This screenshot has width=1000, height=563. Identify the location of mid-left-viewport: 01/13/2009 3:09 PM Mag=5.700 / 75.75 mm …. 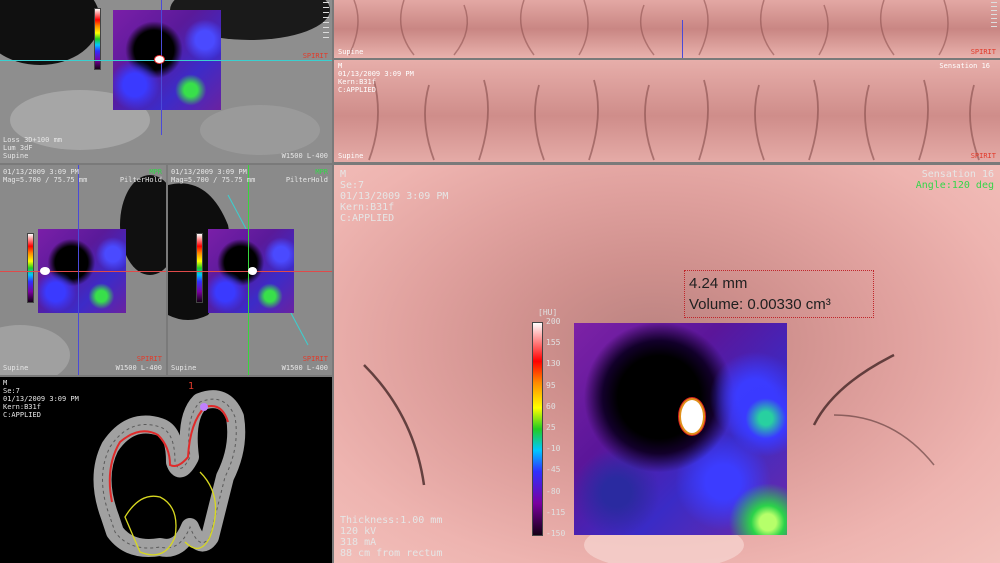
(83, 270).